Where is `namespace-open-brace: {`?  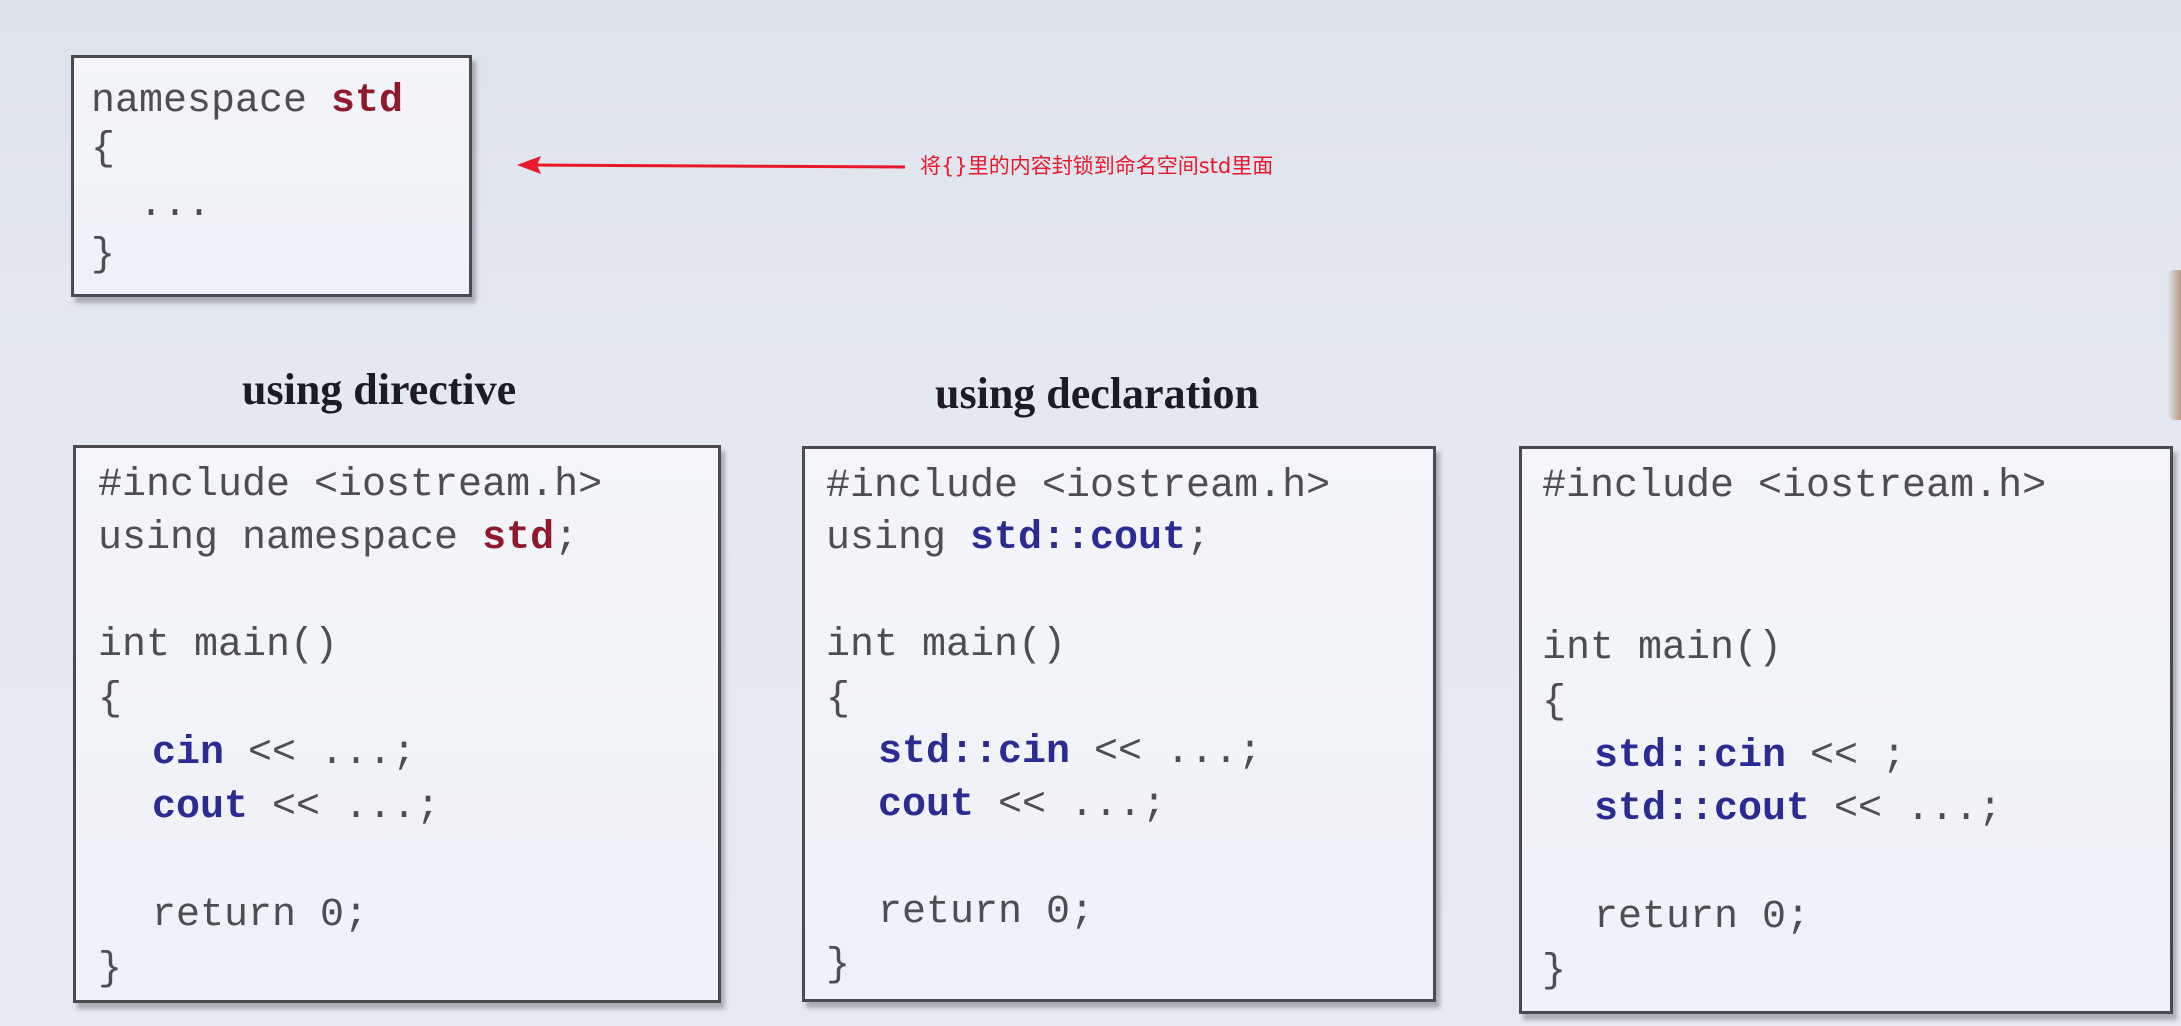 namespace-open-brace: { is located at coordinates (103, 149).